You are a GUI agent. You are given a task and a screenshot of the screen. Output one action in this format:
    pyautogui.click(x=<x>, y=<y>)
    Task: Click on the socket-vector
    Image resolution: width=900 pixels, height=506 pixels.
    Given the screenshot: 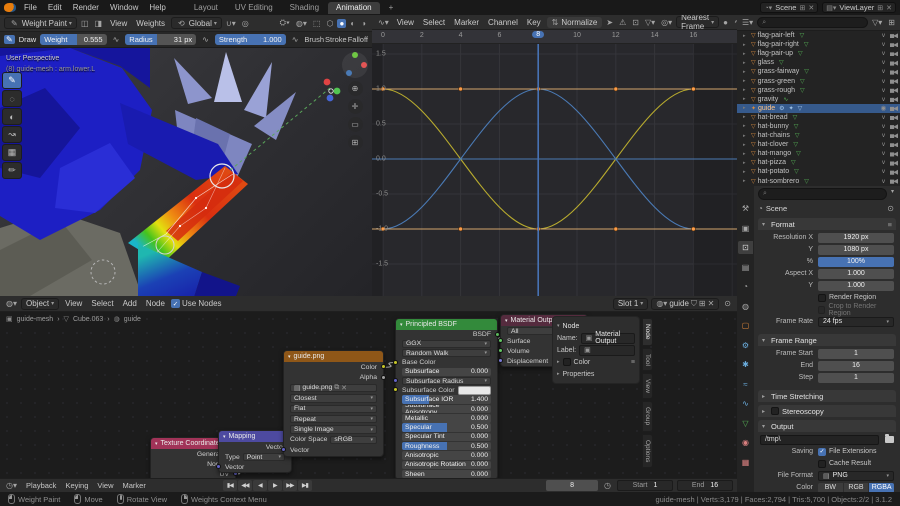 What is the action you would take?
    pyautogui.click(x=283, y=450)
    